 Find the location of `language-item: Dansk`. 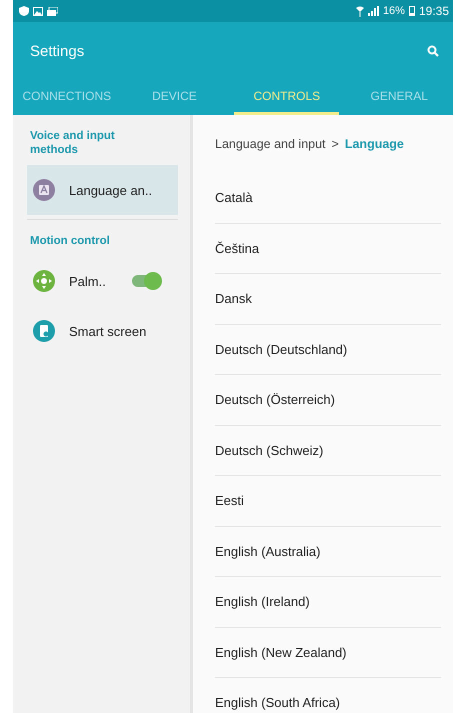

language-item: Dansk is located at coordinates (328, 299).